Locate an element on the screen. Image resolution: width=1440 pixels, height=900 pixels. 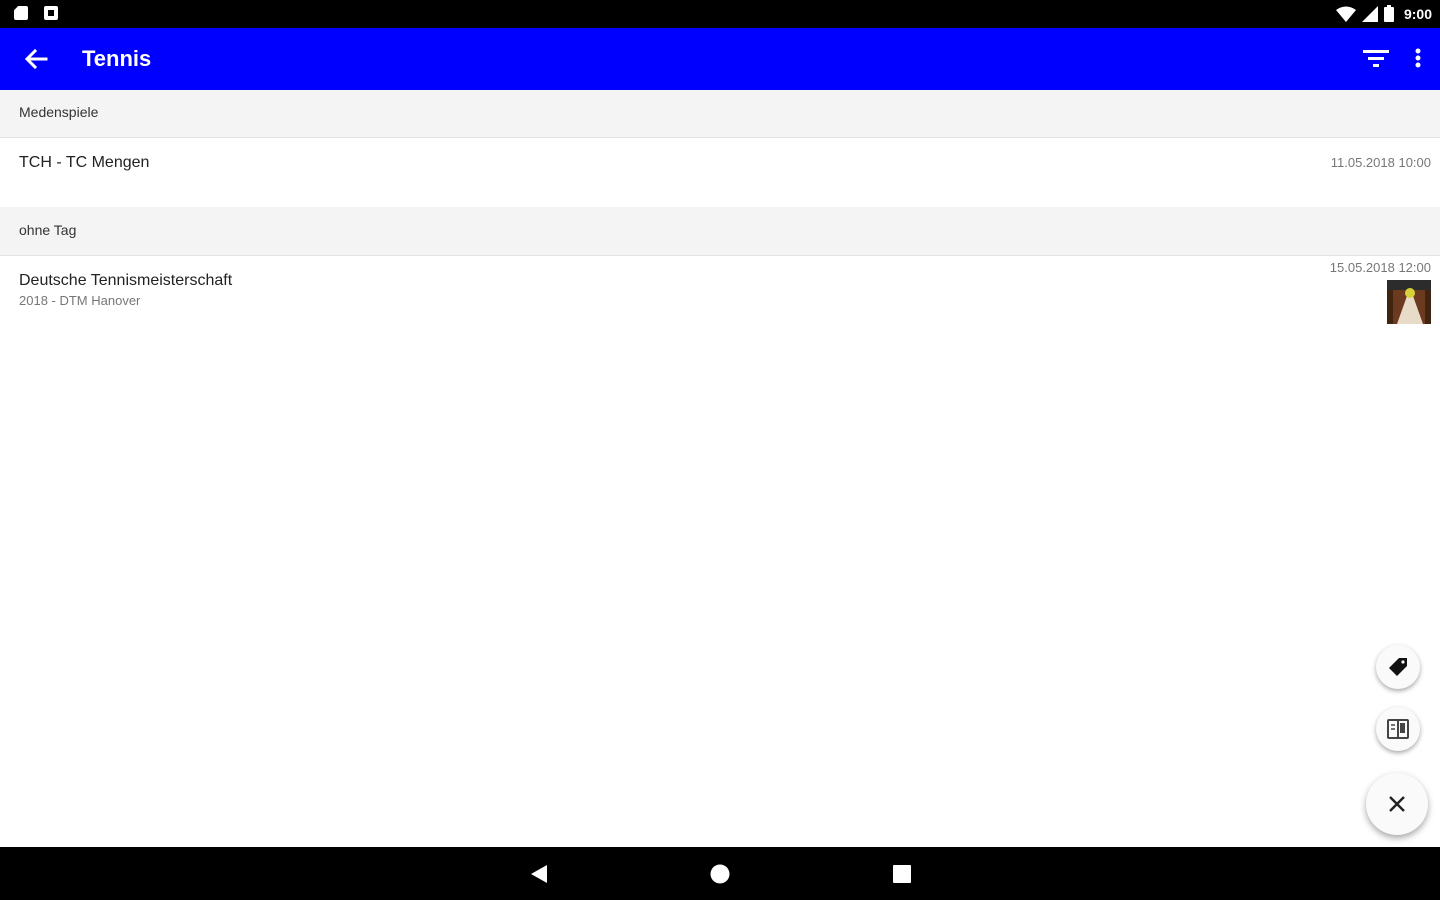
close-button is located at coordinates (1397, 804).